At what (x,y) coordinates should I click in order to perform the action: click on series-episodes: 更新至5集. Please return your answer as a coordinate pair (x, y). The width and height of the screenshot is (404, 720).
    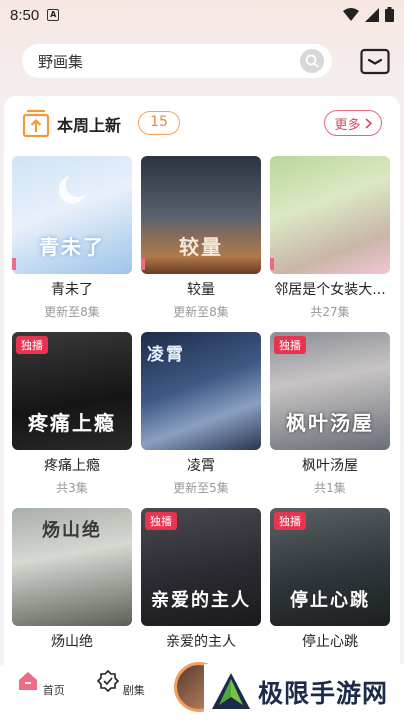
    Looking at the image, I should click on (201, 488).